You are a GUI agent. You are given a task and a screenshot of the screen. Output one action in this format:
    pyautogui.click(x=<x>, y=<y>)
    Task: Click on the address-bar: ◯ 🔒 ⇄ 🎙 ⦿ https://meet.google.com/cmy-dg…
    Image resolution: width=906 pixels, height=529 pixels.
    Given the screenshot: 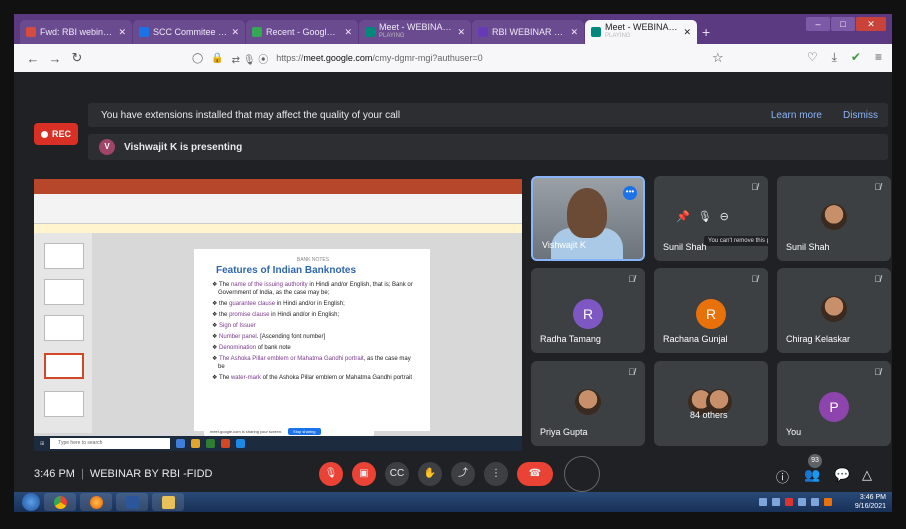 What is the action you would take?
    pyautogui.click(x=472, y=58)
    